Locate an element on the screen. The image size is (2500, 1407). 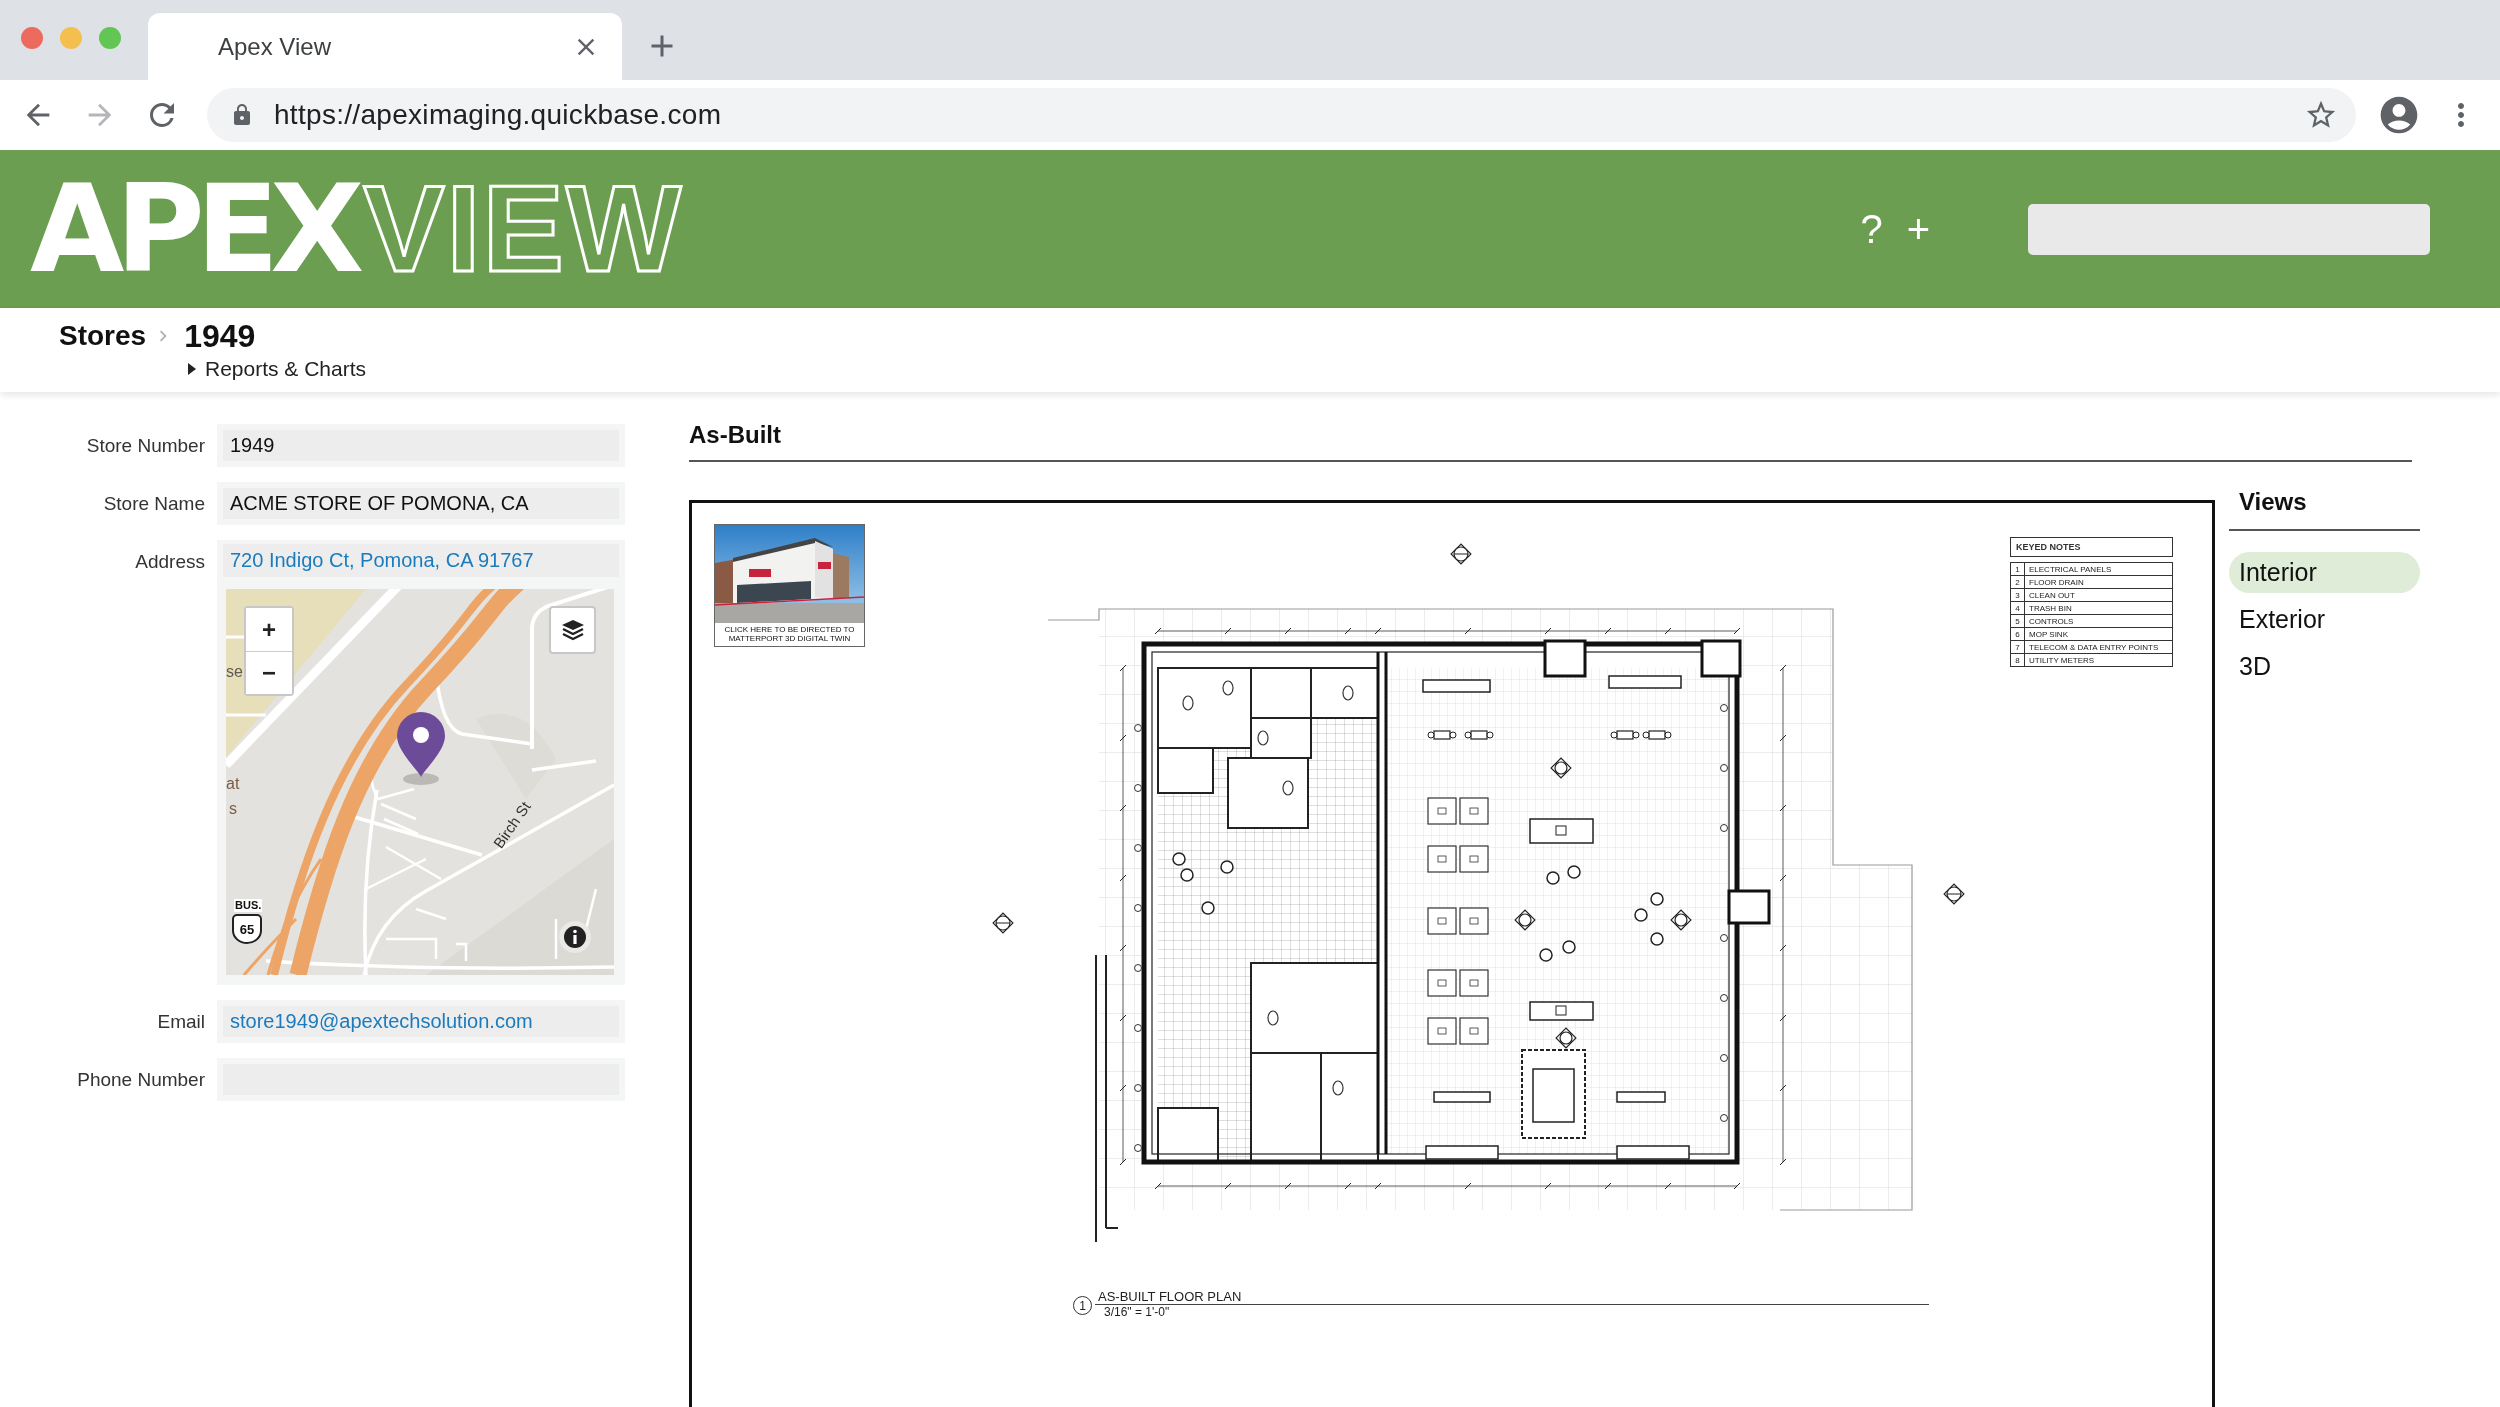
section-title: As-Built is located at coordinates (735, 435).